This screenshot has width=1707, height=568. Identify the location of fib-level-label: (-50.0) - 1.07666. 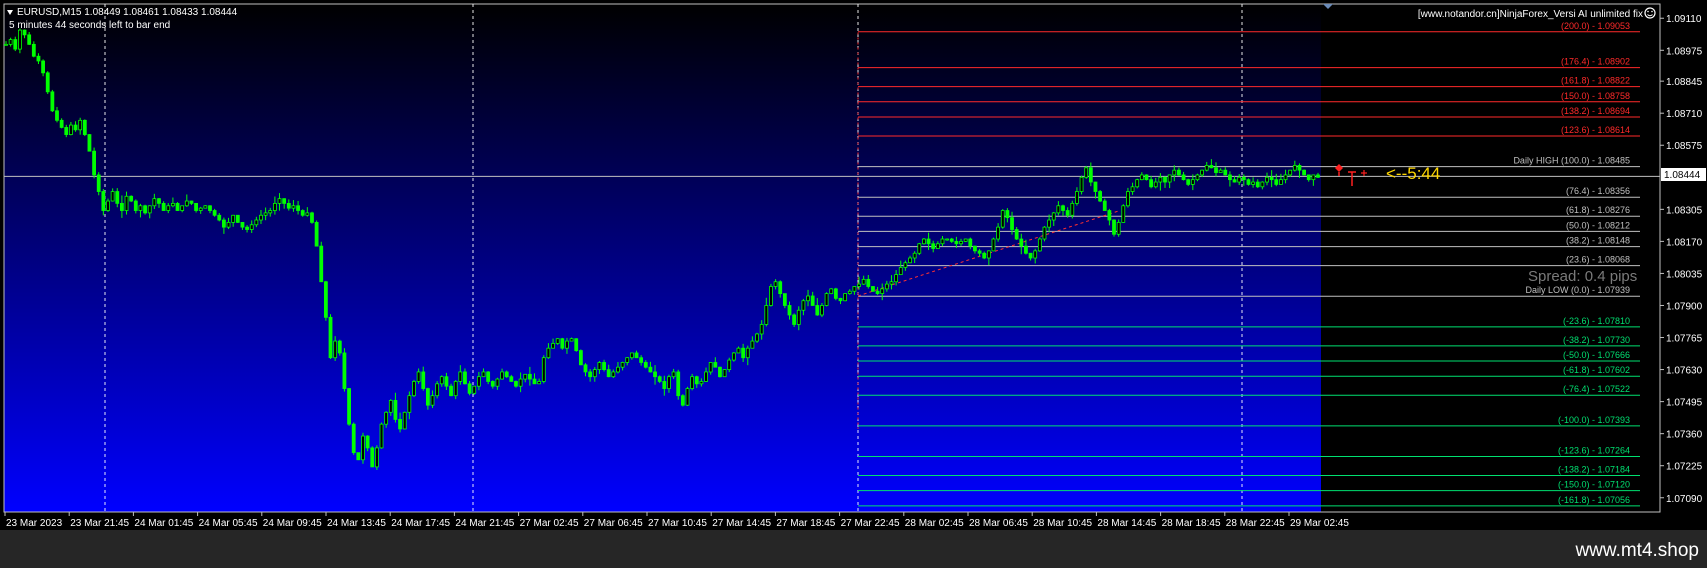
(1596, 355).